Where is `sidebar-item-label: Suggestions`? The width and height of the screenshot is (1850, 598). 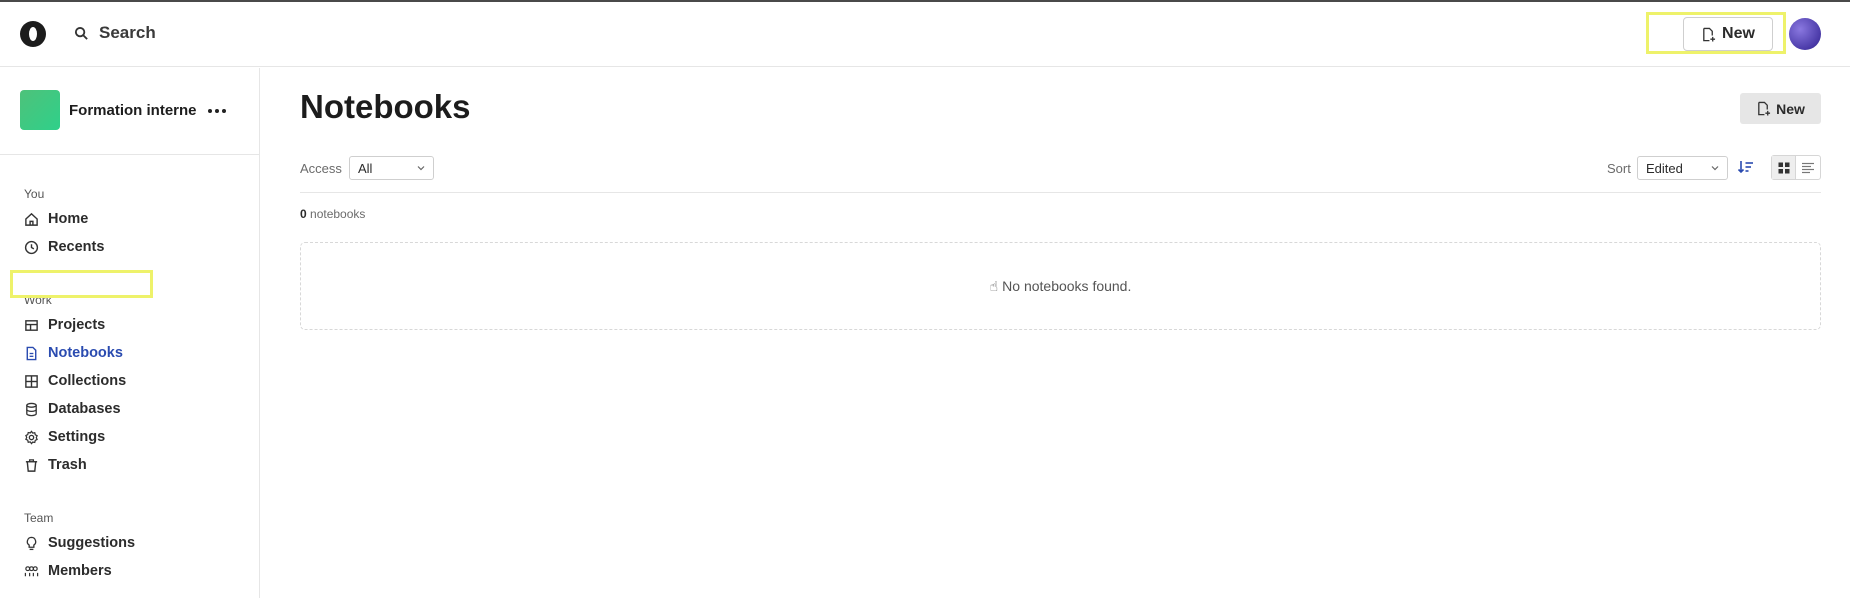 sidebar-item-label: Suggestions is located at coordinates (92, 543).